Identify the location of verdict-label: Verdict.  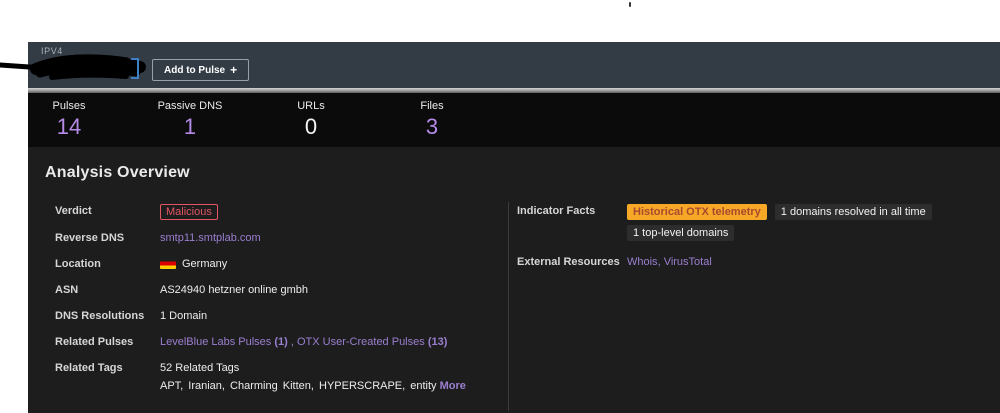
(73, 211).